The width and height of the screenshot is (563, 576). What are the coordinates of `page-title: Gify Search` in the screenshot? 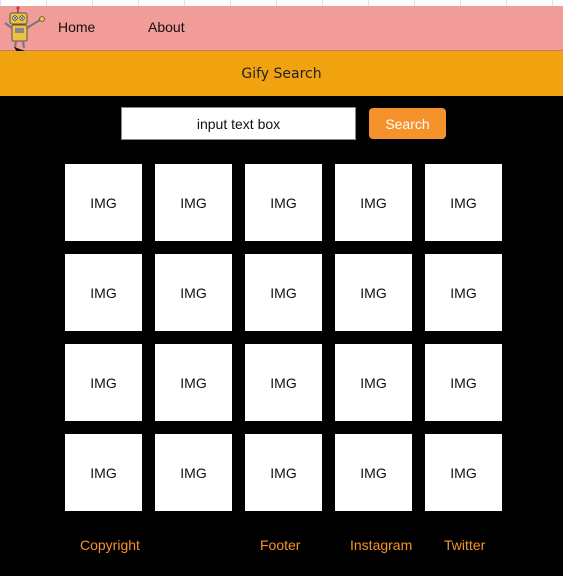 It's located at (281, 73).